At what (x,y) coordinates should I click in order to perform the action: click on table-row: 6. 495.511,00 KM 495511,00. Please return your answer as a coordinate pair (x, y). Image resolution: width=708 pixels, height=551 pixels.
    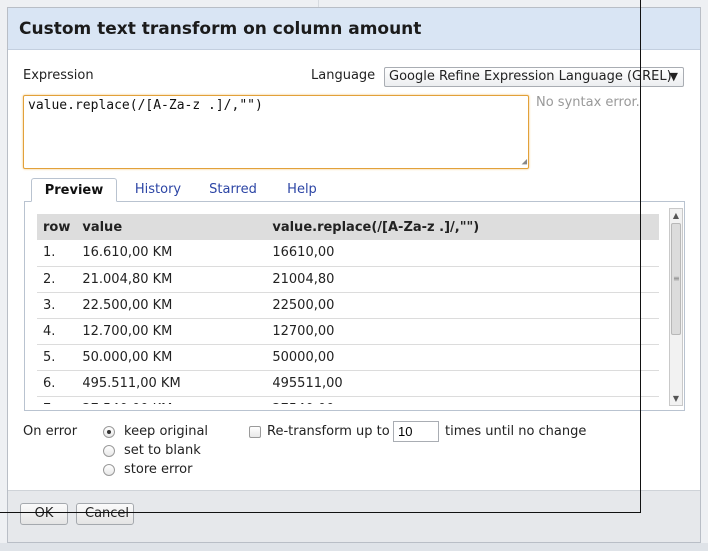
    Looking at the image, I should click on (348, 383).